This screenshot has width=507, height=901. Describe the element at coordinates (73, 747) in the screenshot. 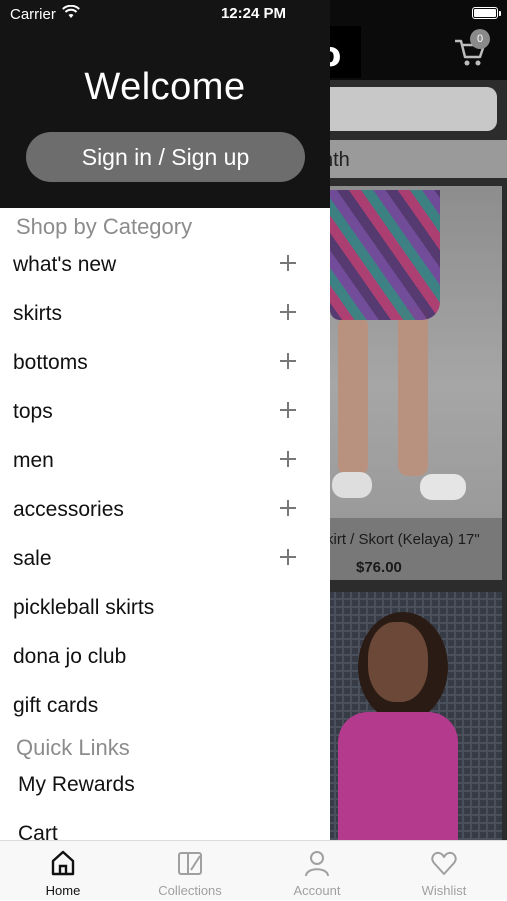

I see `quick-links-title: Quick Links` at that location.